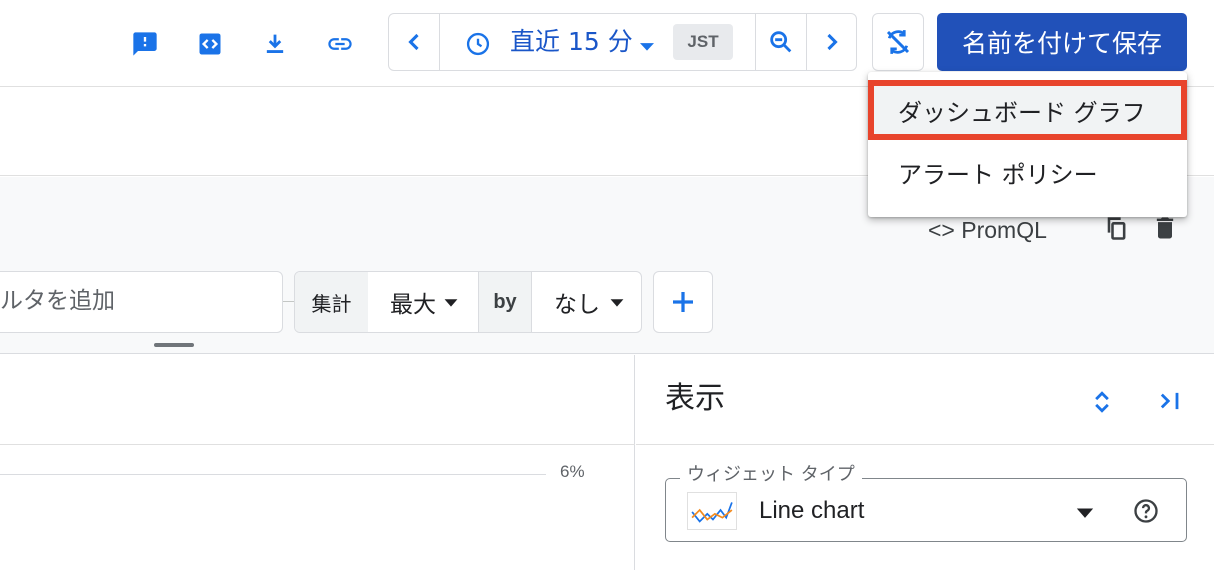 The image size is (1214, 570). What do you see at coordinates (571, 42) in the screenshot?
I see `time-range-label: 直近 15 分` at bounding box center [571, 42].